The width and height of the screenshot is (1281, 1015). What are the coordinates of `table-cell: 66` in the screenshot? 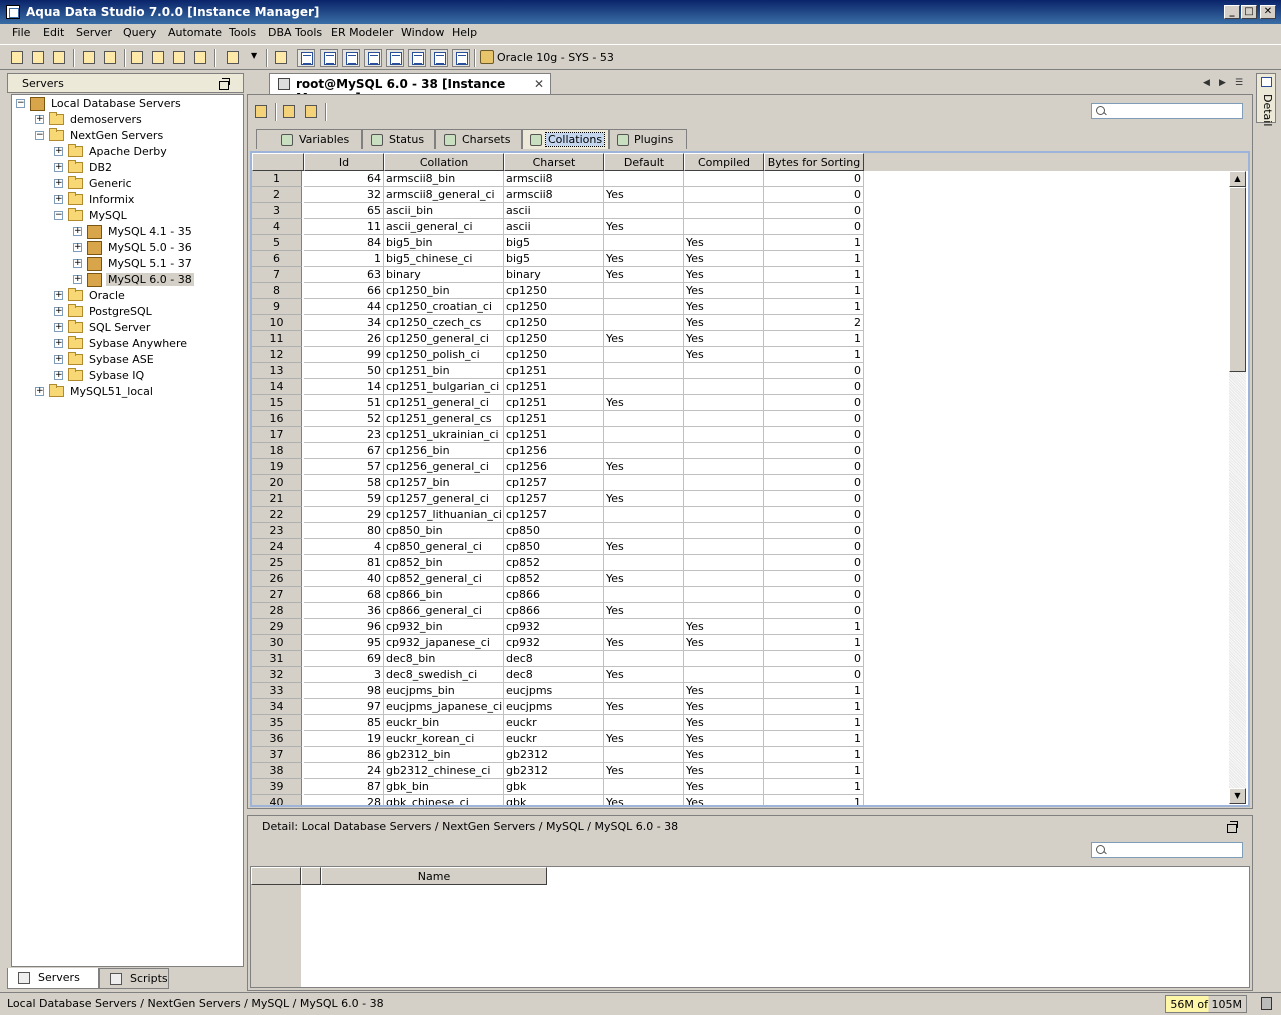 It's located at (344, 291).